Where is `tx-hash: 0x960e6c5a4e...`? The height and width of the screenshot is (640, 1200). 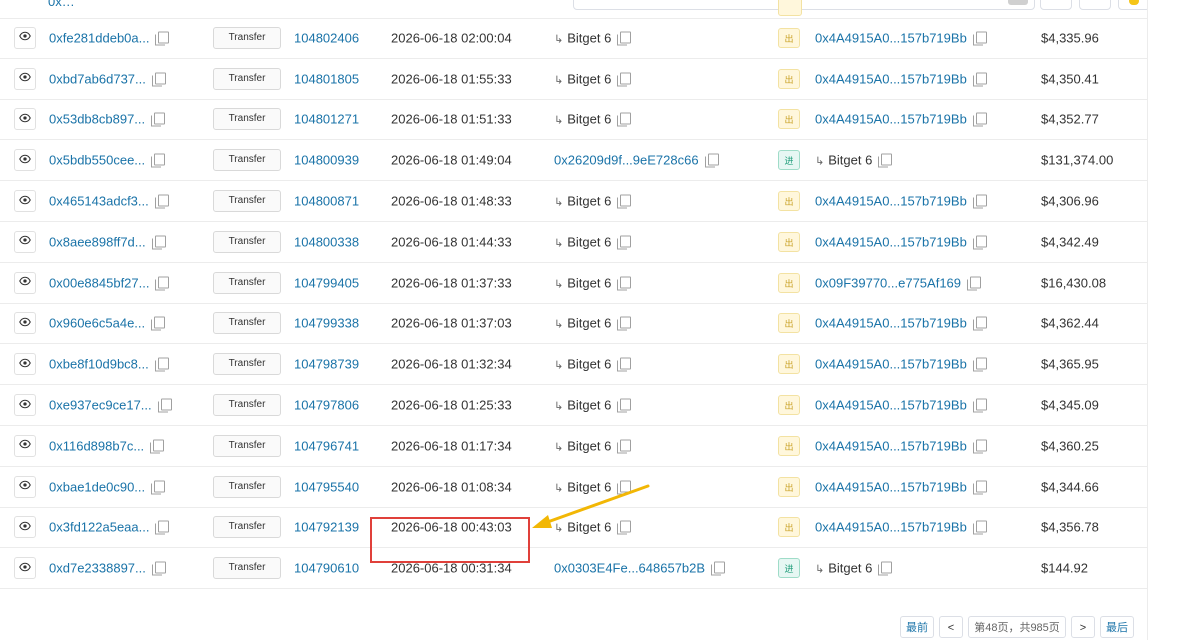
tx-hash: 0x960e6c5a4e... is located at coordinates (107, 323).